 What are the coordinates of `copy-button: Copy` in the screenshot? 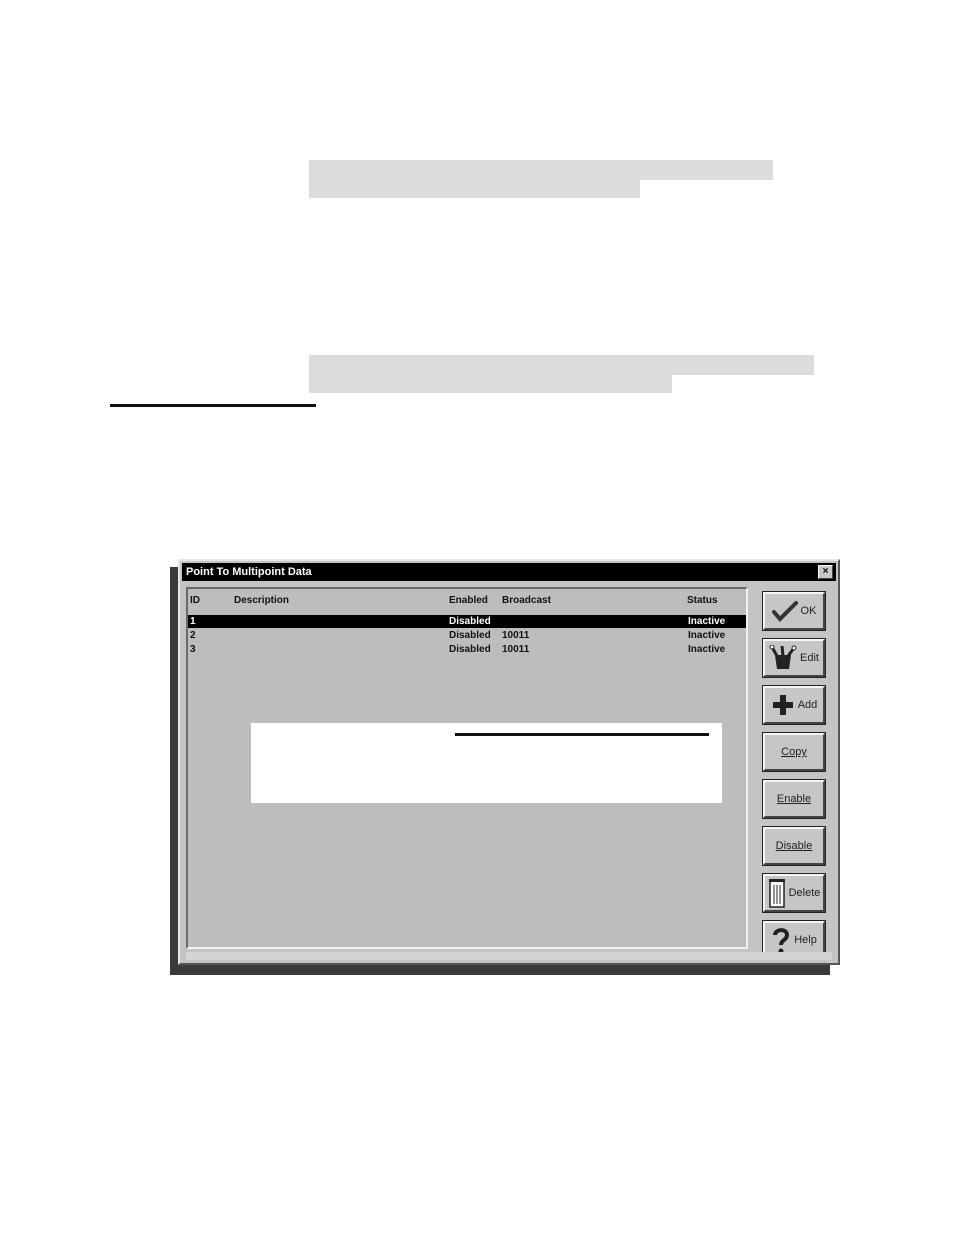 It's located at (794, 752).